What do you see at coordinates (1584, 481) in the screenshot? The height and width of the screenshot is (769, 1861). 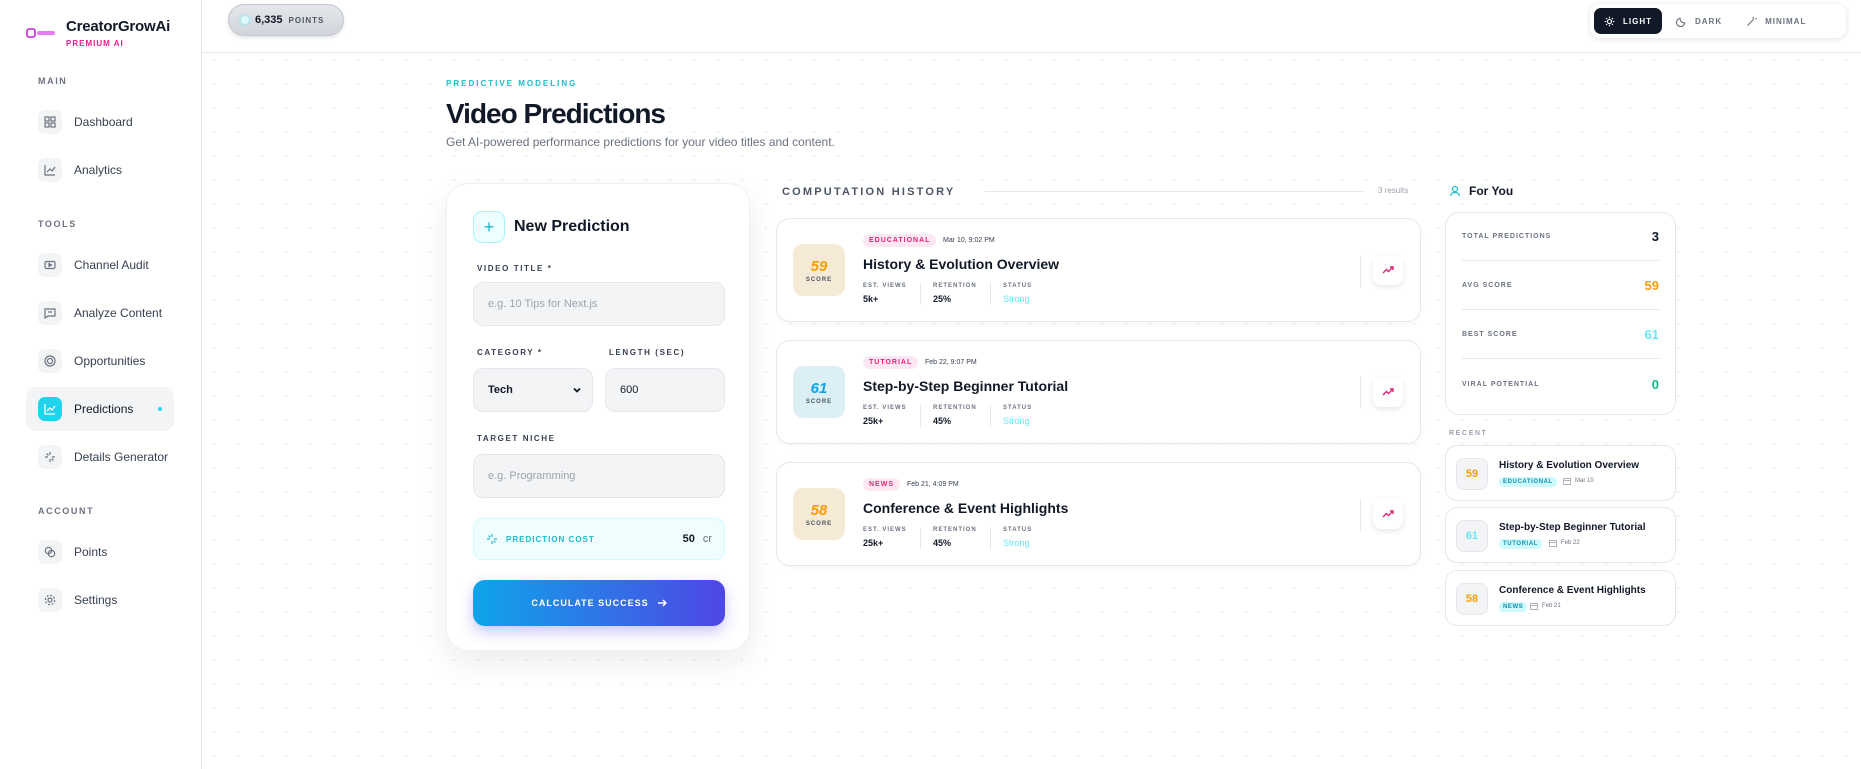 I see `recent-date-text: Mar 10` at bounding box center [1584, 481].